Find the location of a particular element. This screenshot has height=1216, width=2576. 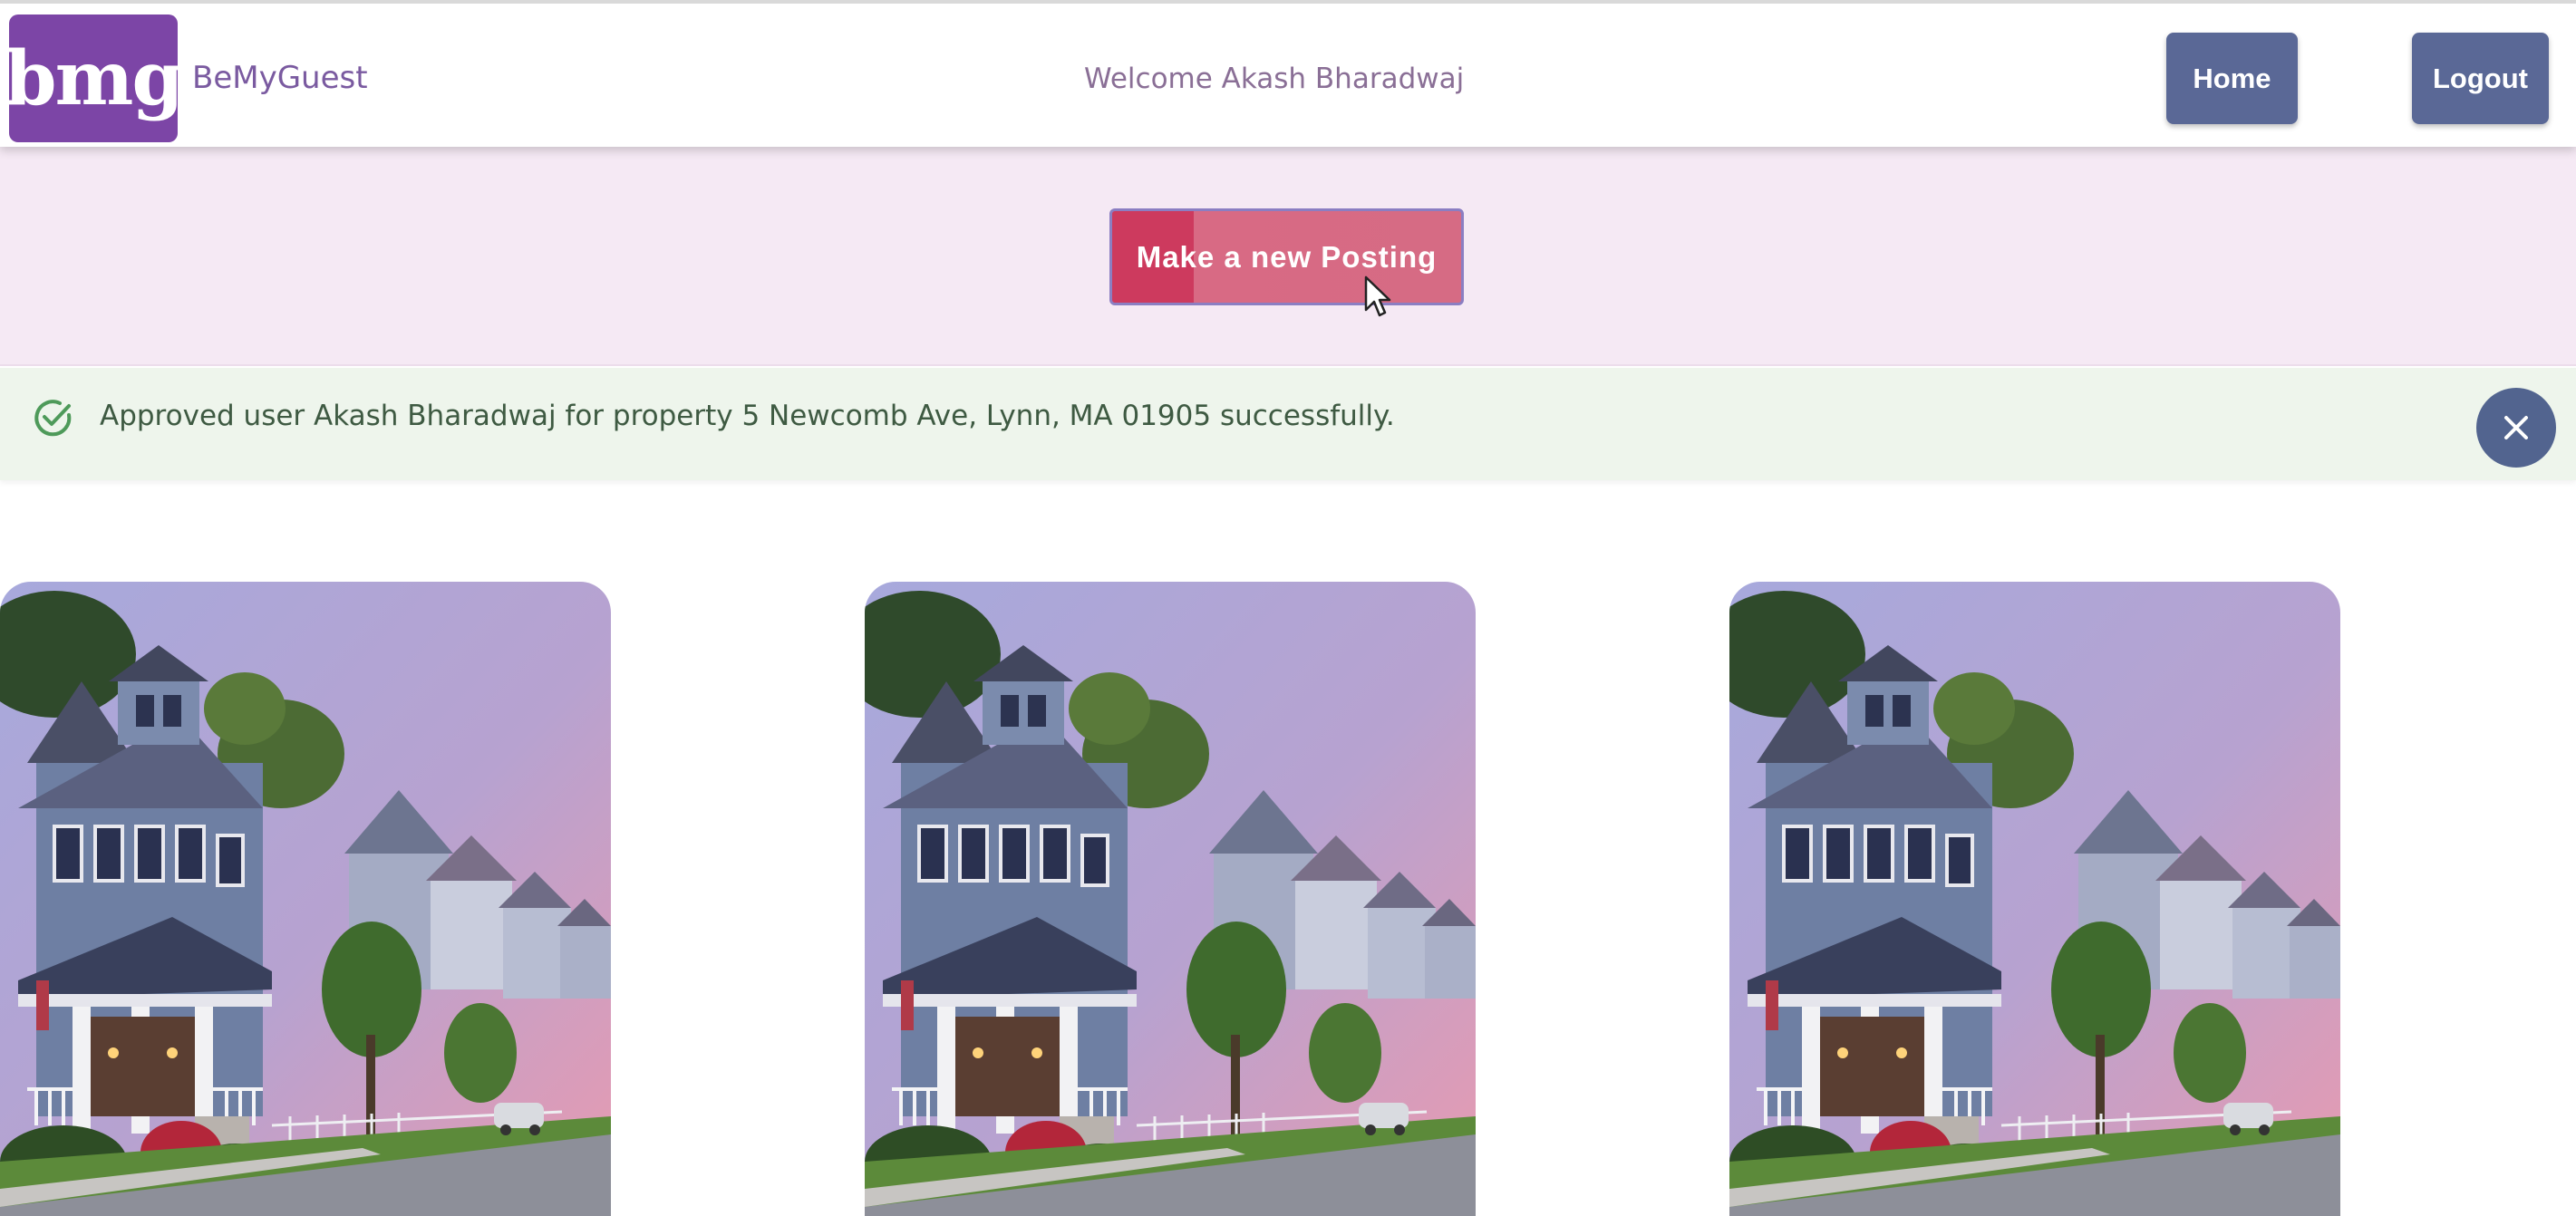

logo-text: bmg is located at coordinates (94, 78).